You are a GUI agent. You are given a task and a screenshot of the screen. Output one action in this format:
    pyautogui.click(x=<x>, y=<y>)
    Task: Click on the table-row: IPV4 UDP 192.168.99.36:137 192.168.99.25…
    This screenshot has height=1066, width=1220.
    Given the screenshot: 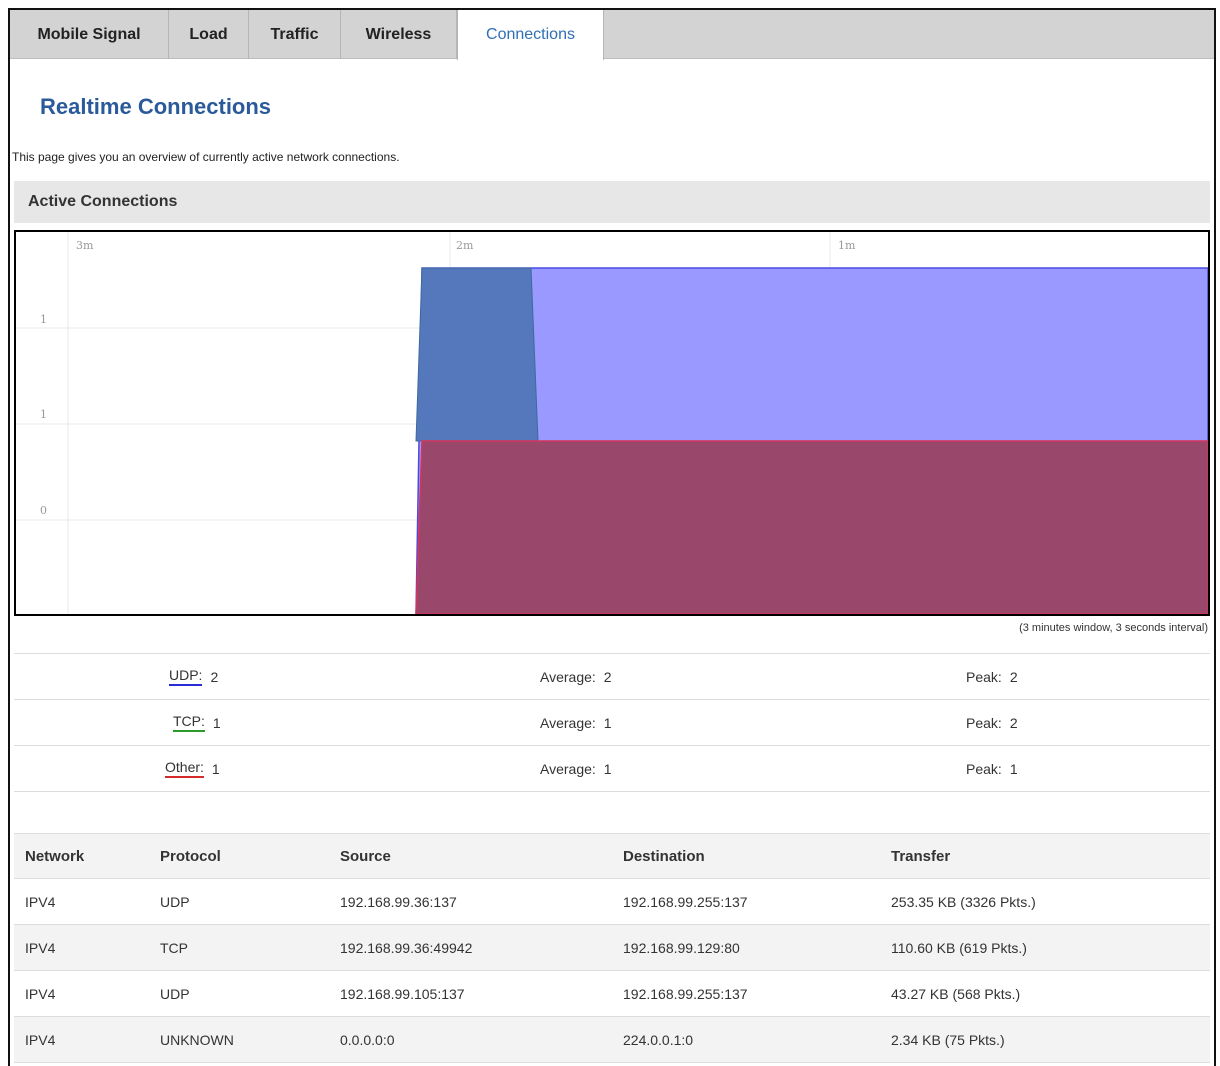 What is the action you would take?
    pyautogui.click(x=612, y=901)
    